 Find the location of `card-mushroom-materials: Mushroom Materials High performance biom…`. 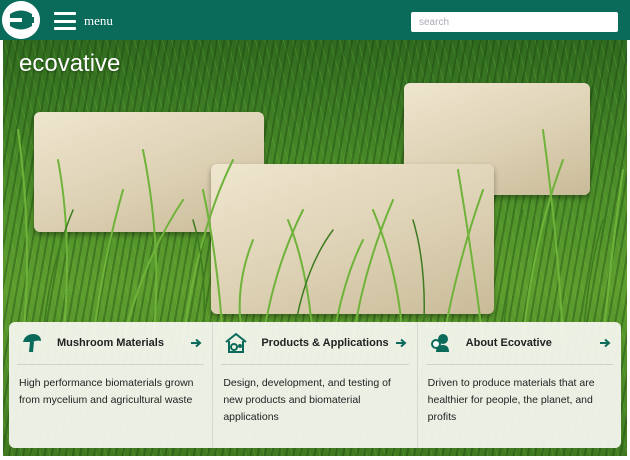

card-mushroom-materials: Mushroom Materials High performance biom… is located at coordinates (111, 385).